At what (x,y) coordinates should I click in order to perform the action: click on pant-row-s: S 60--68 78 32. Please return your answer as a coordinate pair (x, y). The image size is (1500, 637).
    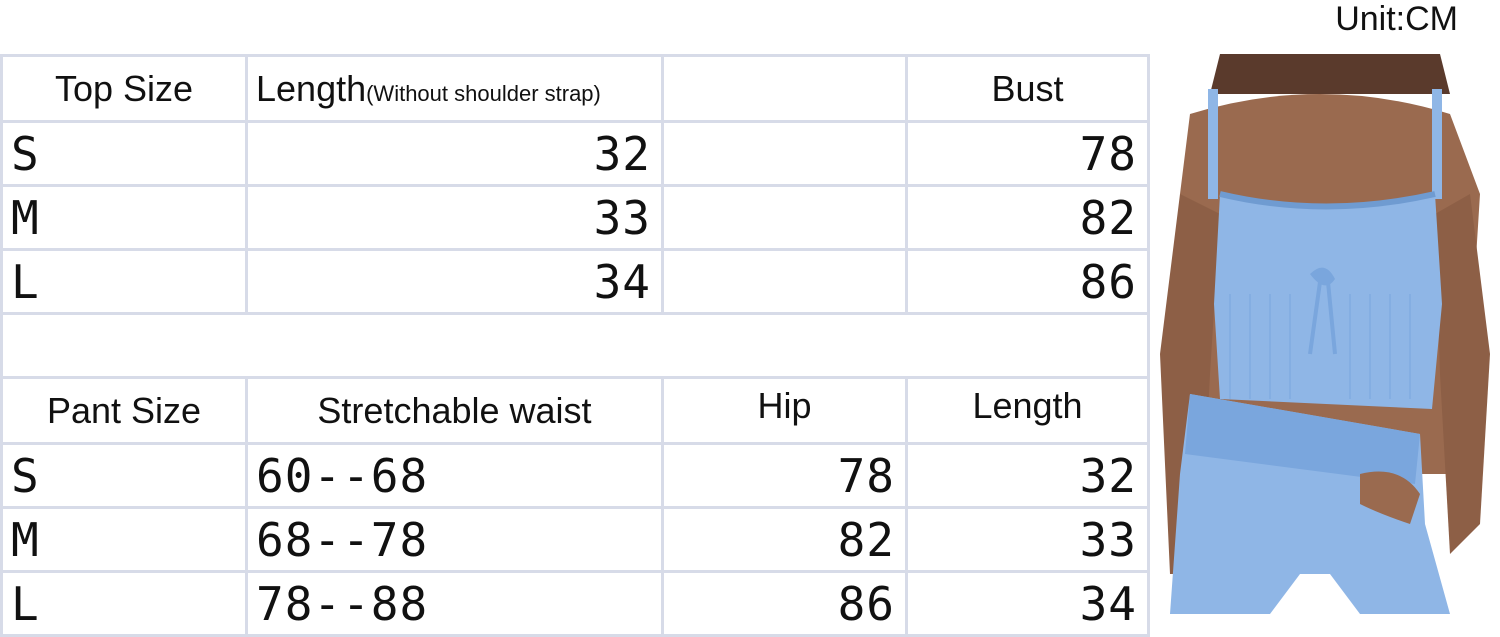
    Looking at the image, I should click on (575, 475).